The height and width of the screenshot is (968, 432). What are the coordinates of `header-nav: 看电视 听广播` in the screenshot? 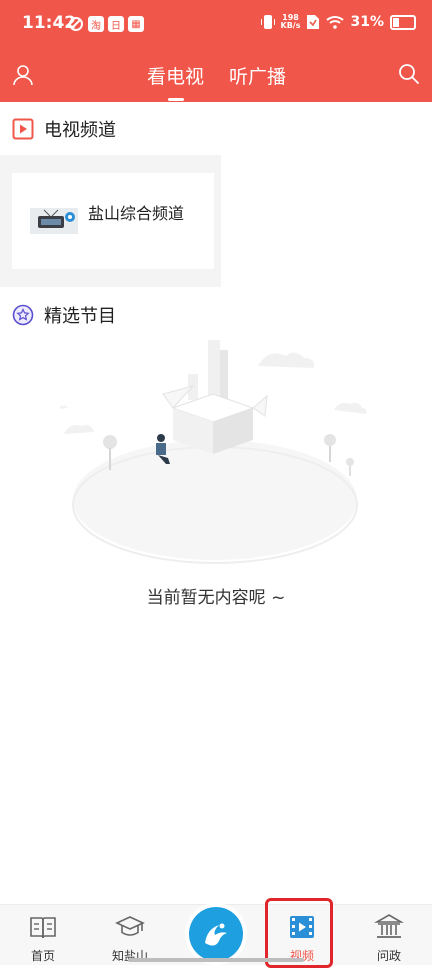 It's located at (216, 79).